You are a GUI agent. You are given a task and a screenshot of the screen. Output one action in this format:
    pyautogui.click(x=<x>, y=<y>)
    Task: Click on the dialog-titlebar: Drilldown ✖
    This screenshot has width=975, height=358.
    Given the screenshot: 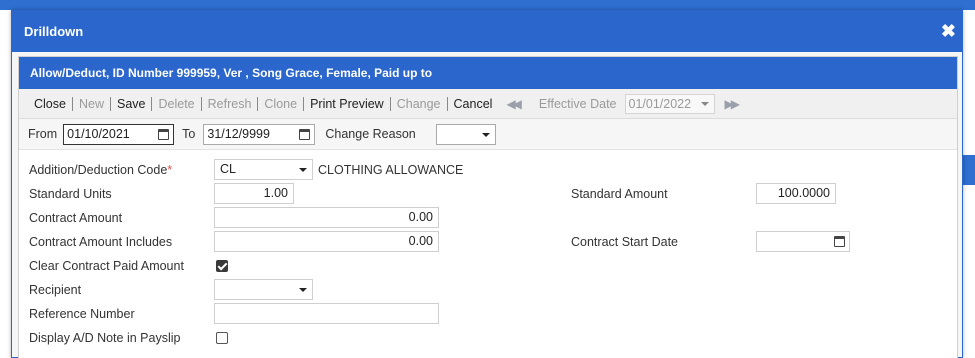 What is the action you would take?
    pyautogui.click(x=487, y=31)
    